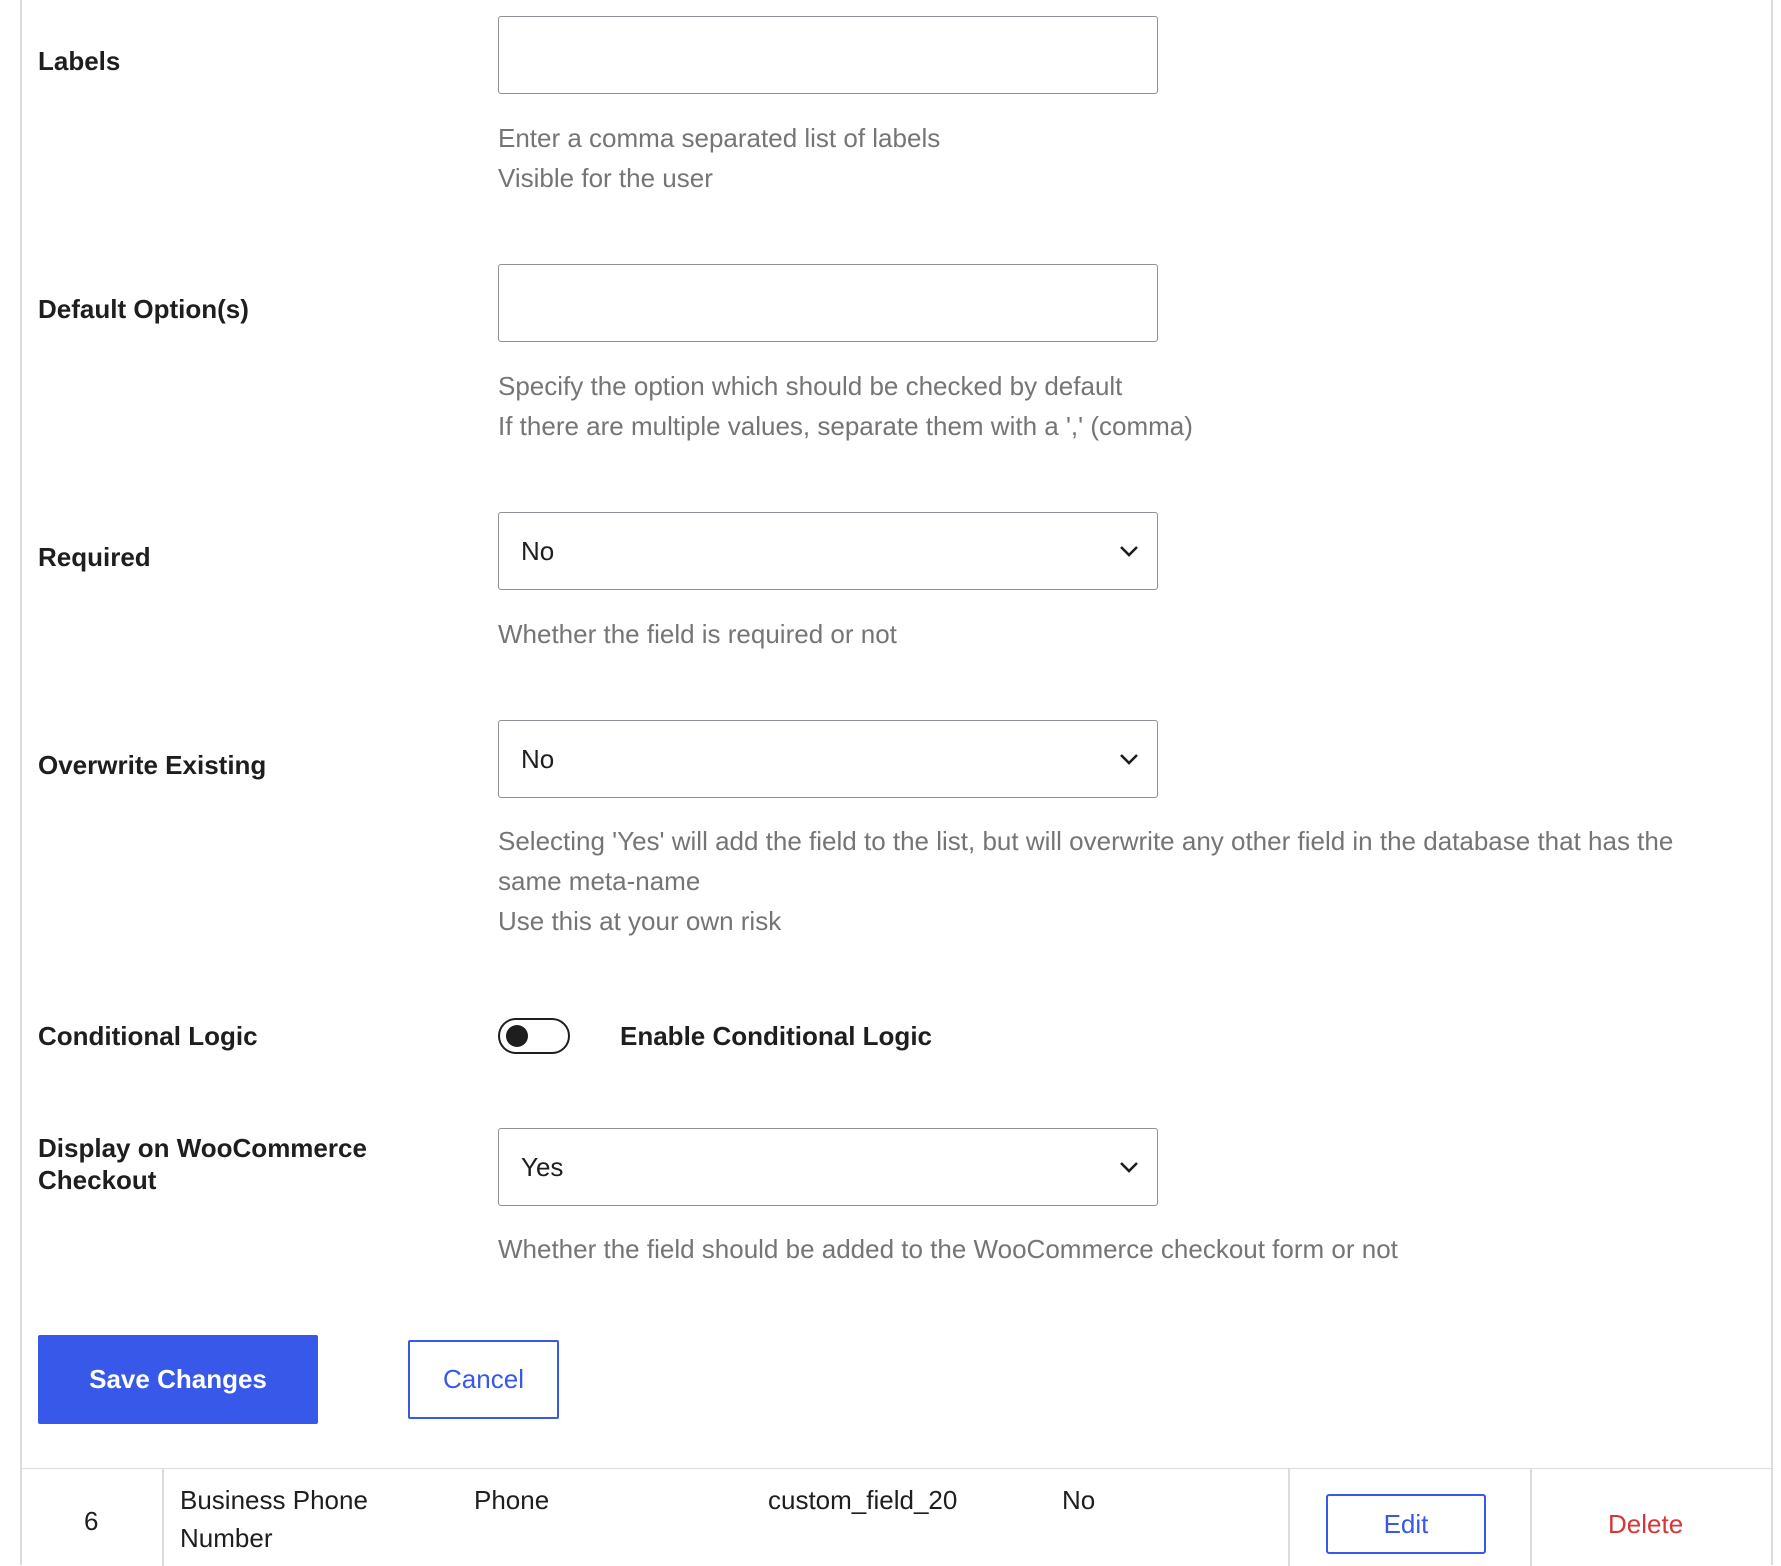 Image resolution: width=1781 pixels, height=1566 pixels. Describe the element at coordinates (538, 759) in the screenshot. I see `overwrite-existing-select-value: No` at that location.